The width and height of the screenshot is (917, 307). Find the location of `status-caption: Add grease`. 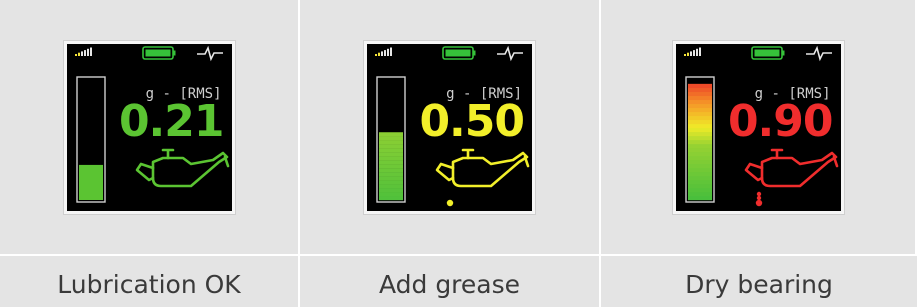

status-caption: Add grease is located at coordinates (449, 284).